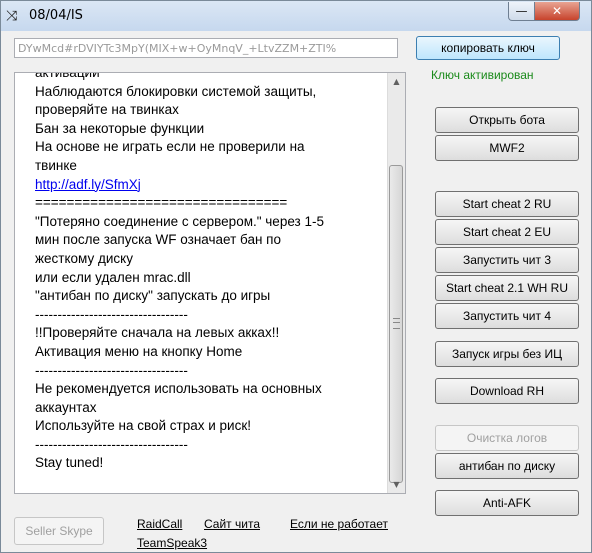 The width and height of the screenshot is (592, 553). I want to click on log-line: http://adf.ly/SfmXj, so click(207, 185).